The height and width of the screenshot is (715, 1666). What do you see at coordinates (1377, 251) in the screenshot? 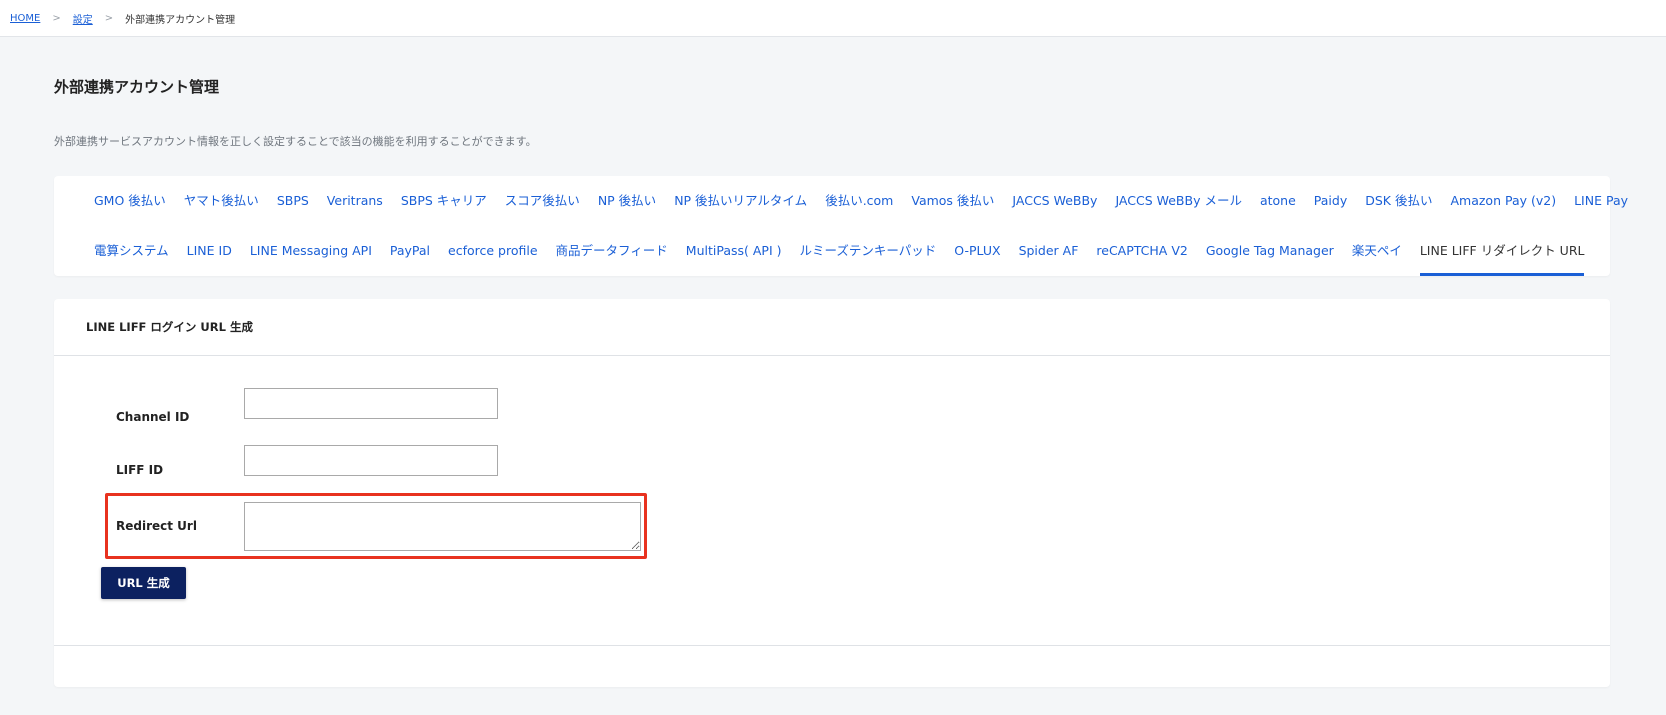
I see `tab-rakuten-pay: 楽天ペイ` at bounding box center [1377, 251].